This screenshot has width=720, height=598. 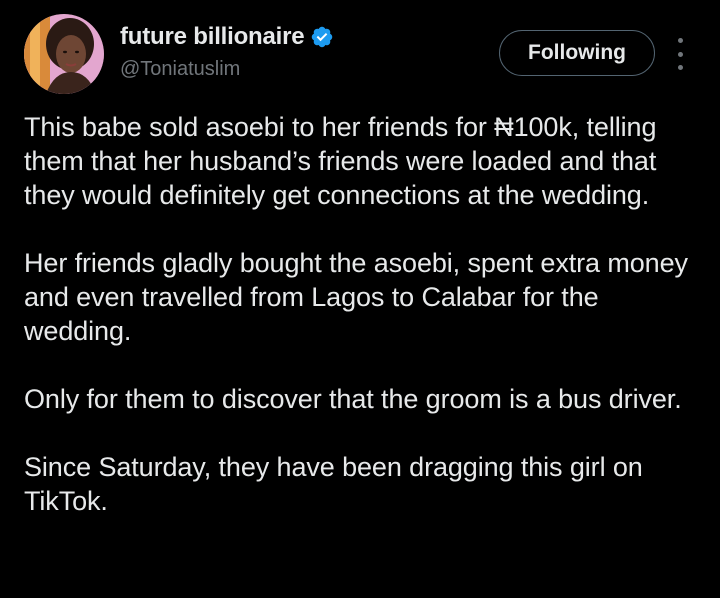 What do you see at coordinates (212, 37) in the screenshot?
I see `display-name: future billionaire` at bounding box center [212, 37].